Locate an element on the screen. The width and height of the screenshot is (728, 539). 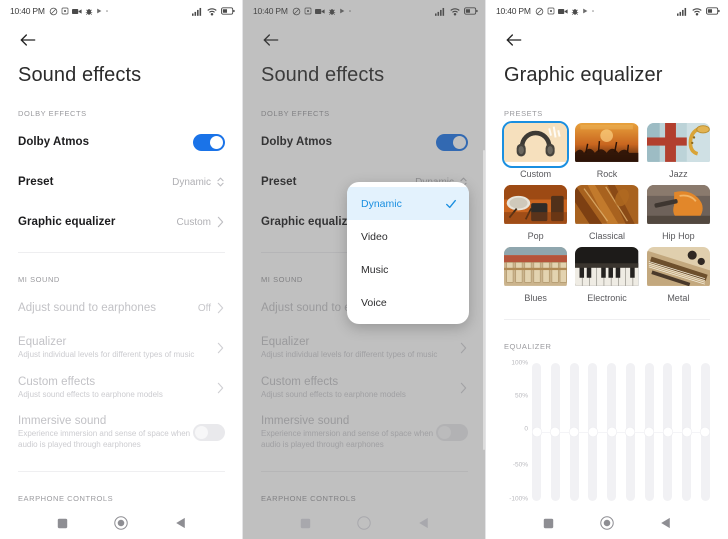
section-label-earphone-controls: EARPHONE CONTROLS is located at coordinates (66, 499).